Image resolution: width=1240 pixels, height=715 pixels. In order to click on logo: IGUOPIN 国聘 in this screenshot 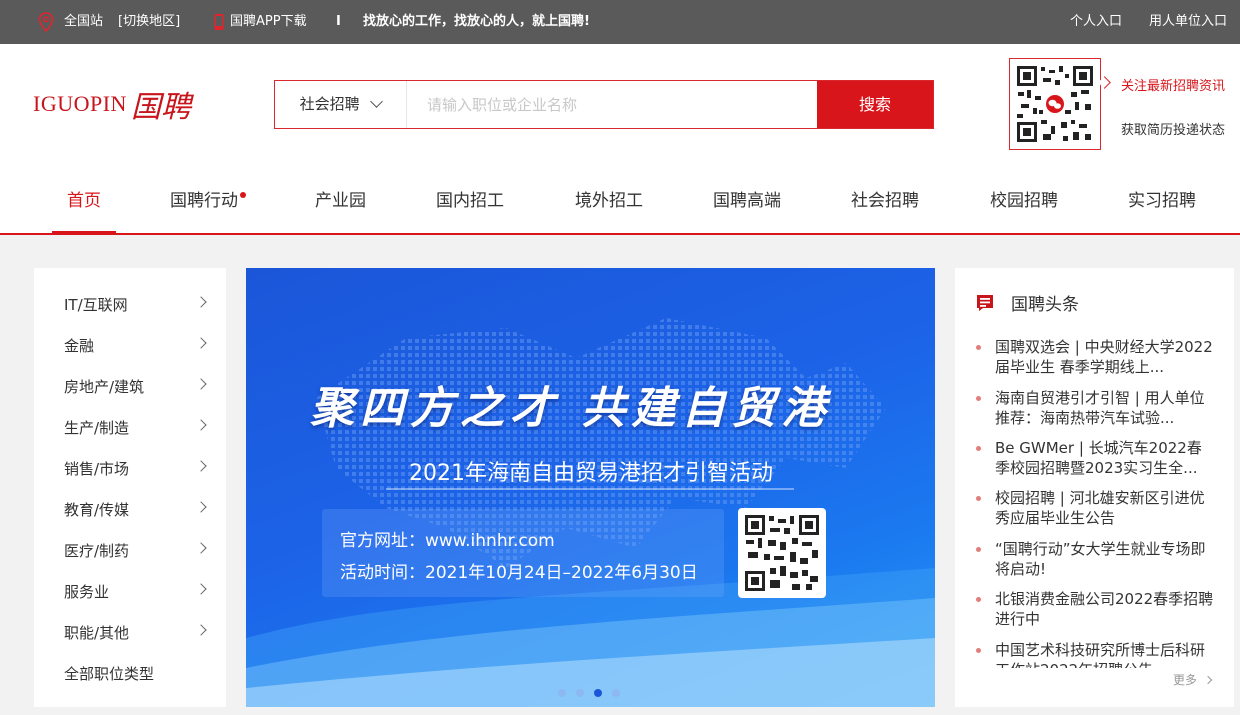, I will do `click(112, 104)`.